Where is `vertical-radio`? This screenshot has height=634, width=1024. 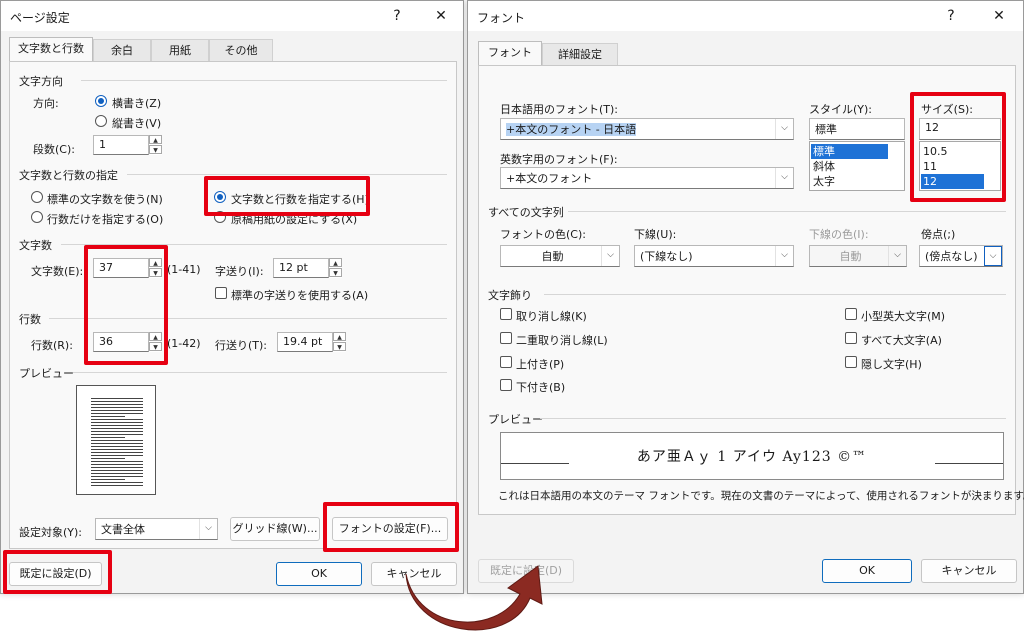 vertical-radio is located at coordinates (101, 121).